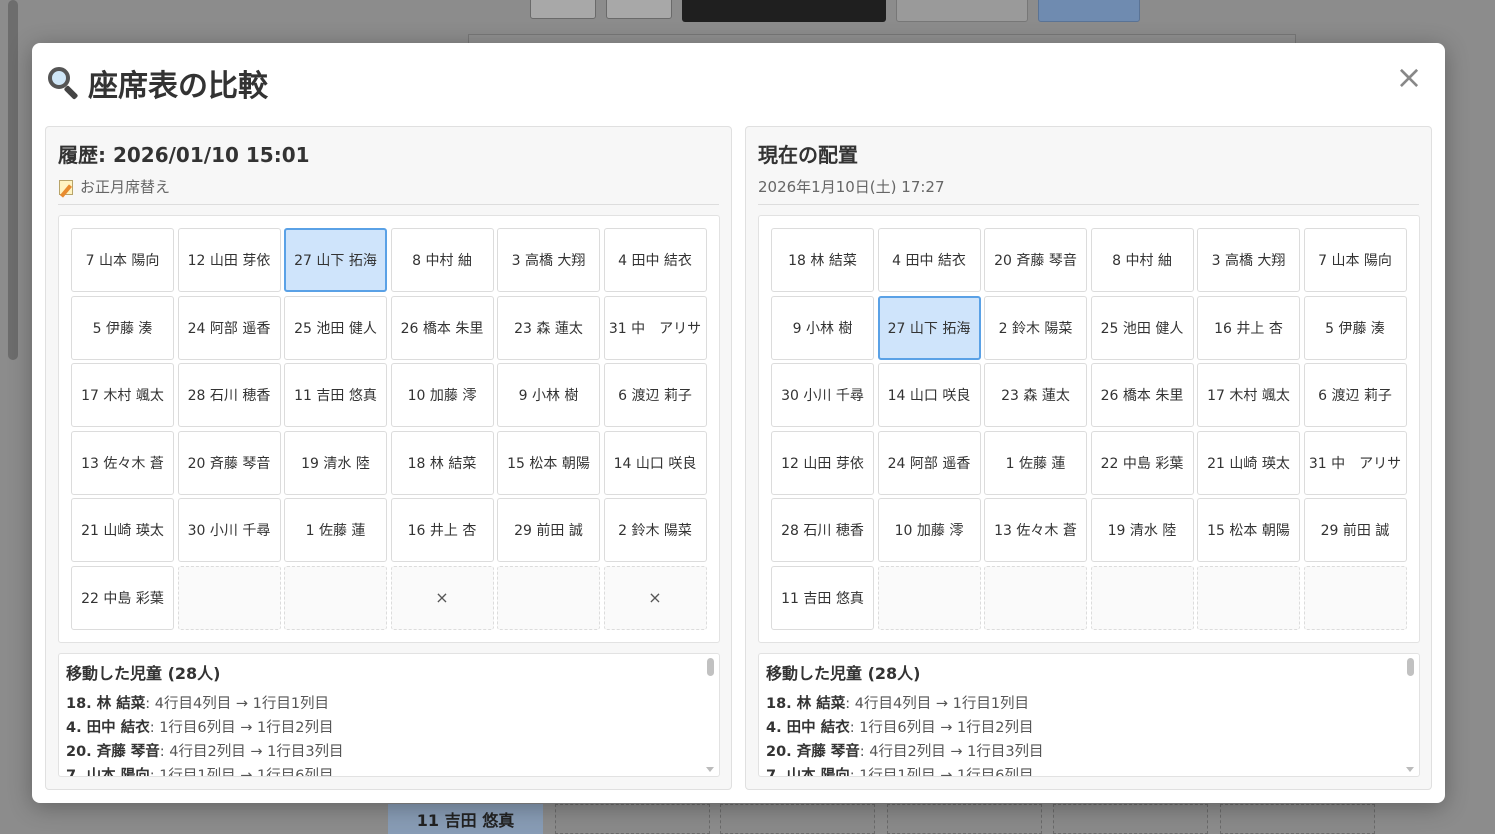  Describe the element at coordinates (13, 180) in the screenshot. I see `background-scrollbar` at that location.